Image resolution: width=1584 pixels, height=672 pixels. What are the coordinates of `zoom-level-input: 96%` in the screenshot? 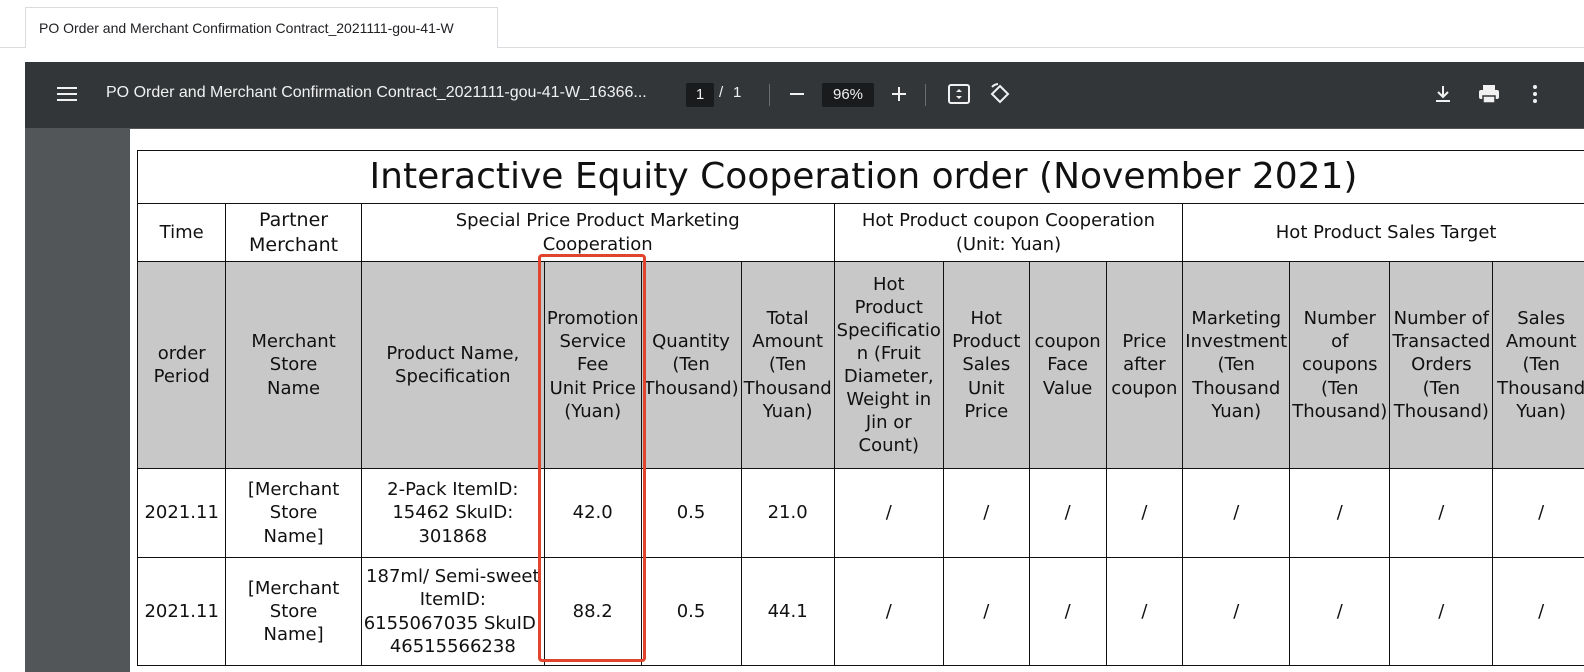 It's located at (848, 95).